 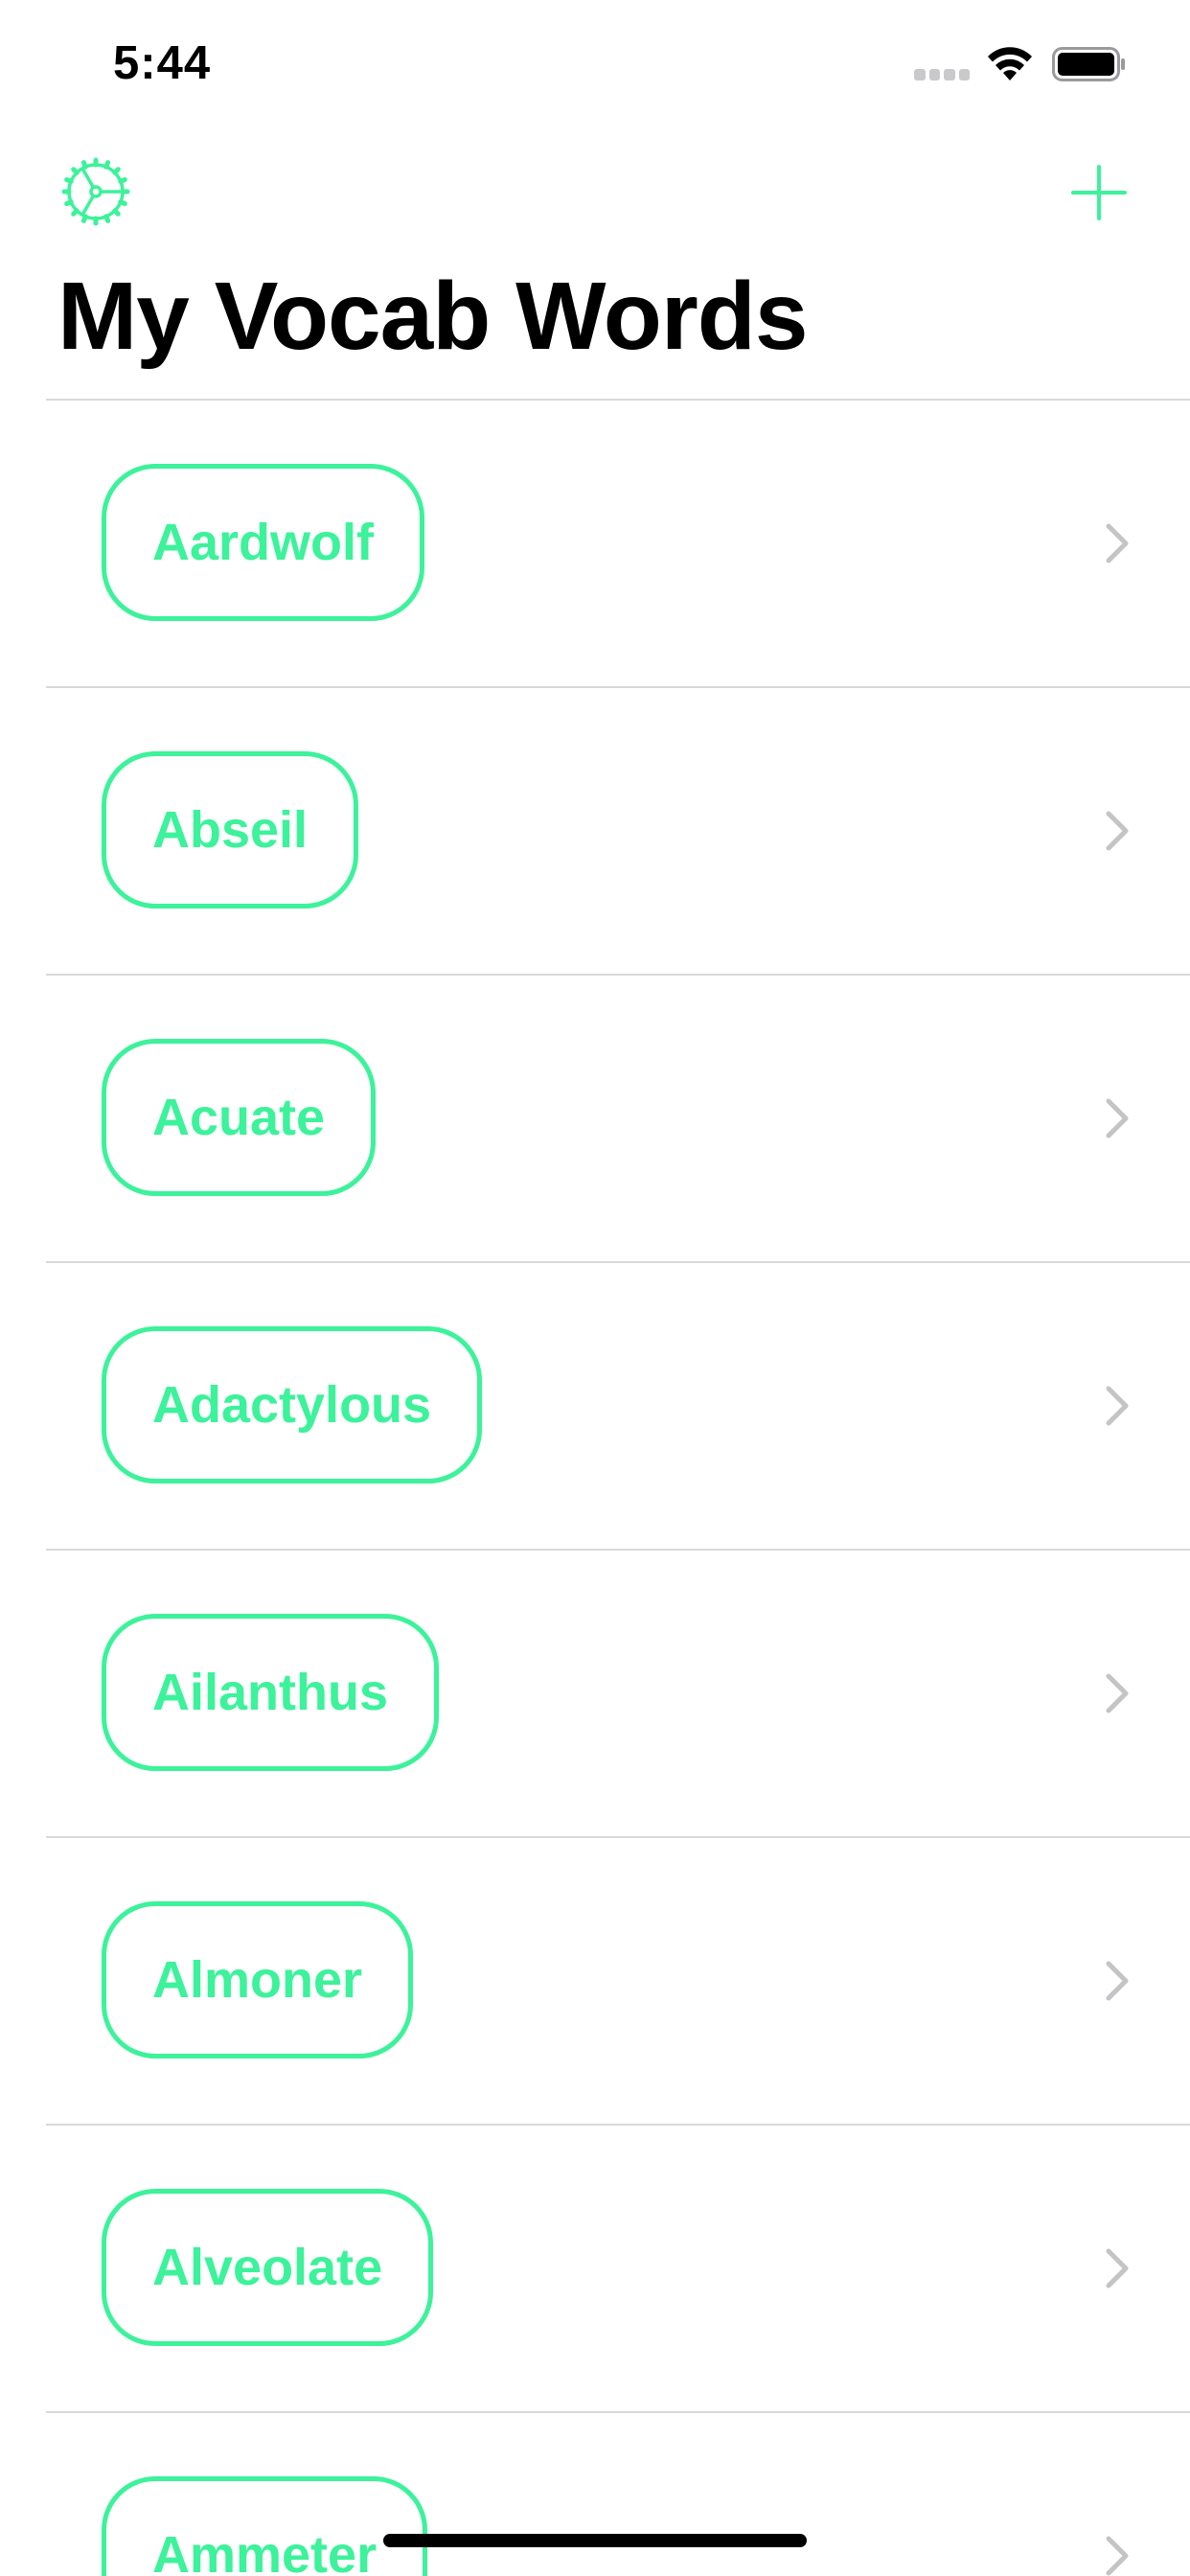 I want to click on word-label: Acuate, so click(x=239, y=1117).